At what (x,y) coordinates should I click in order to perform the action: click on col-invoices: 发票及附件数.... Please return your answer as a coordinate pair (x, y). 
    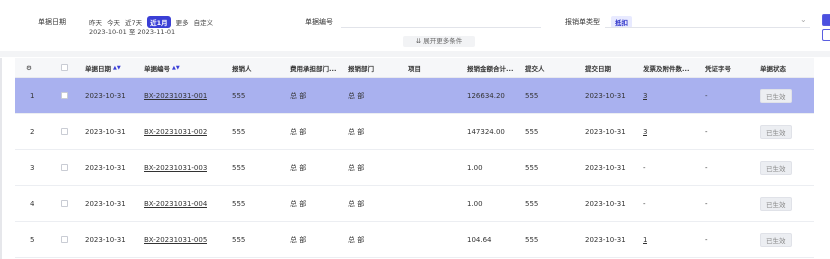
    Looking at the image, I should click on (666, 67).